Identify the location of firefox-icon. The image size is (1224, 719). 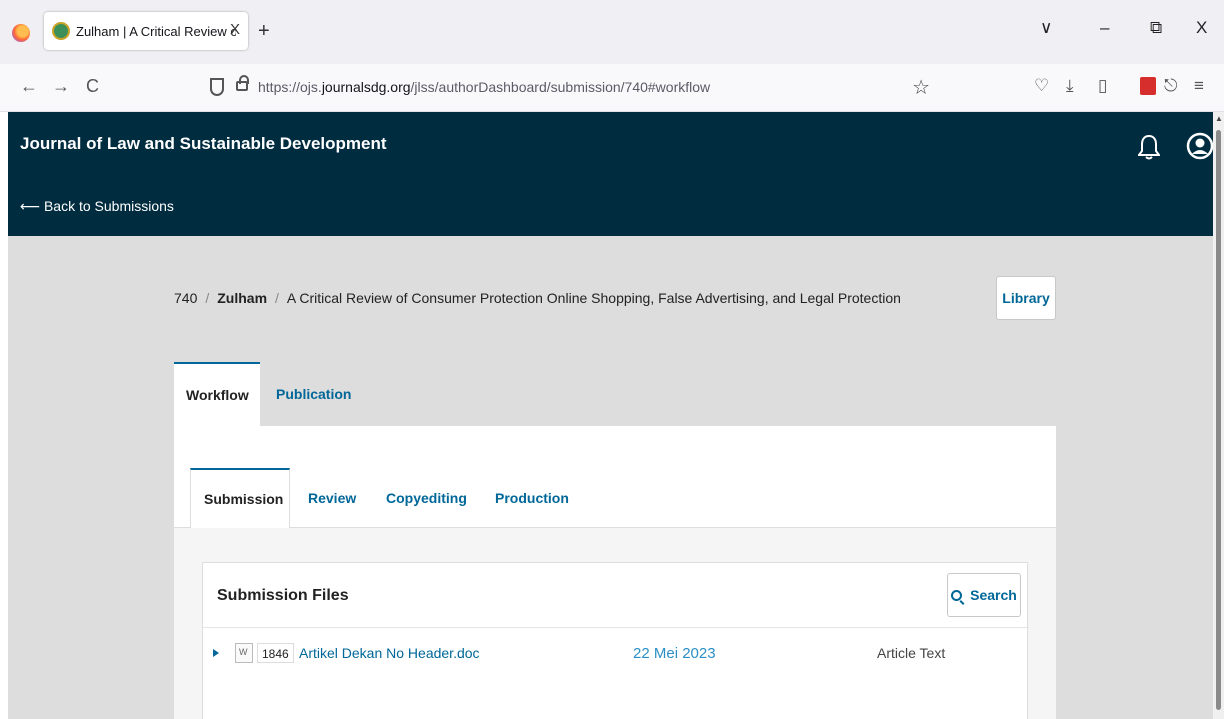
(21, 33).